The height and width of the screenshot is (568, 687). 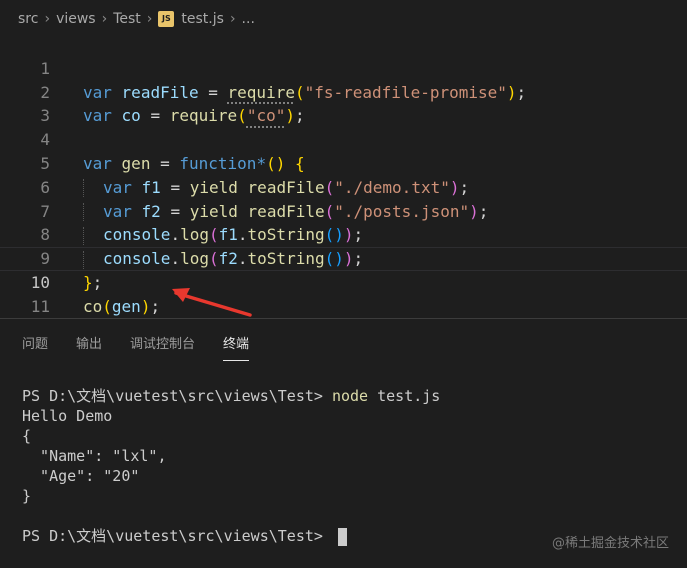 I want to click on breadcrumb-file: test.js, so click(x=202, y=19).